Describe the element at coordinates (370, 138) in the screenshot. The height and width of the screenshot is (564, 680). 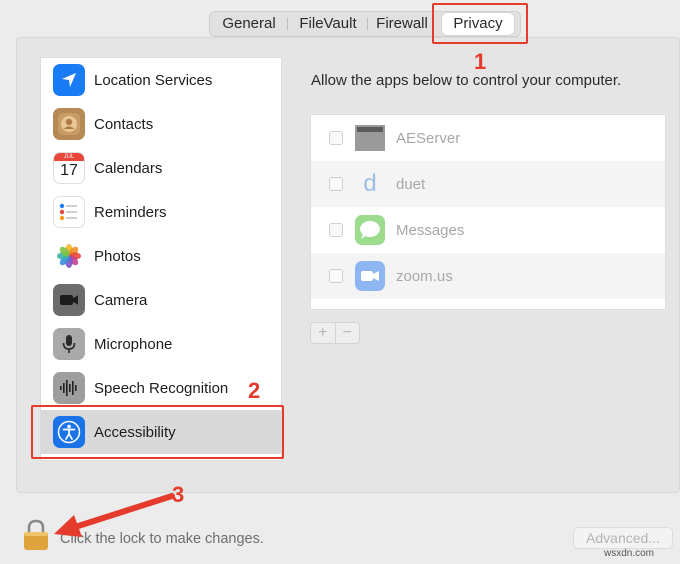
I see `server-icon` at that location.